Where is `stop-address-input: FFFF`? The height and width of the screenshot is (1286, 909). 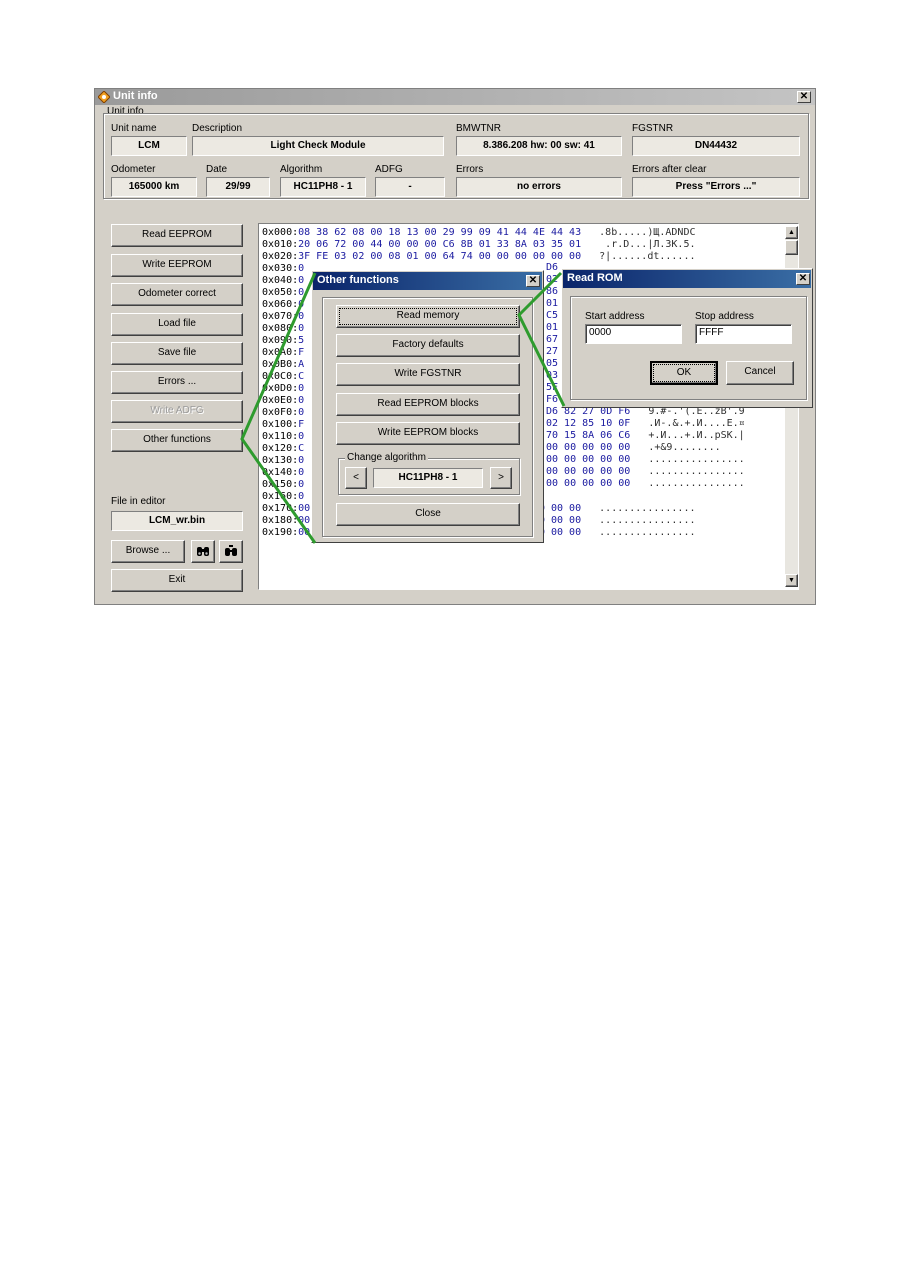 stop-address-input: FFFF is located at coordinates (743, 334).